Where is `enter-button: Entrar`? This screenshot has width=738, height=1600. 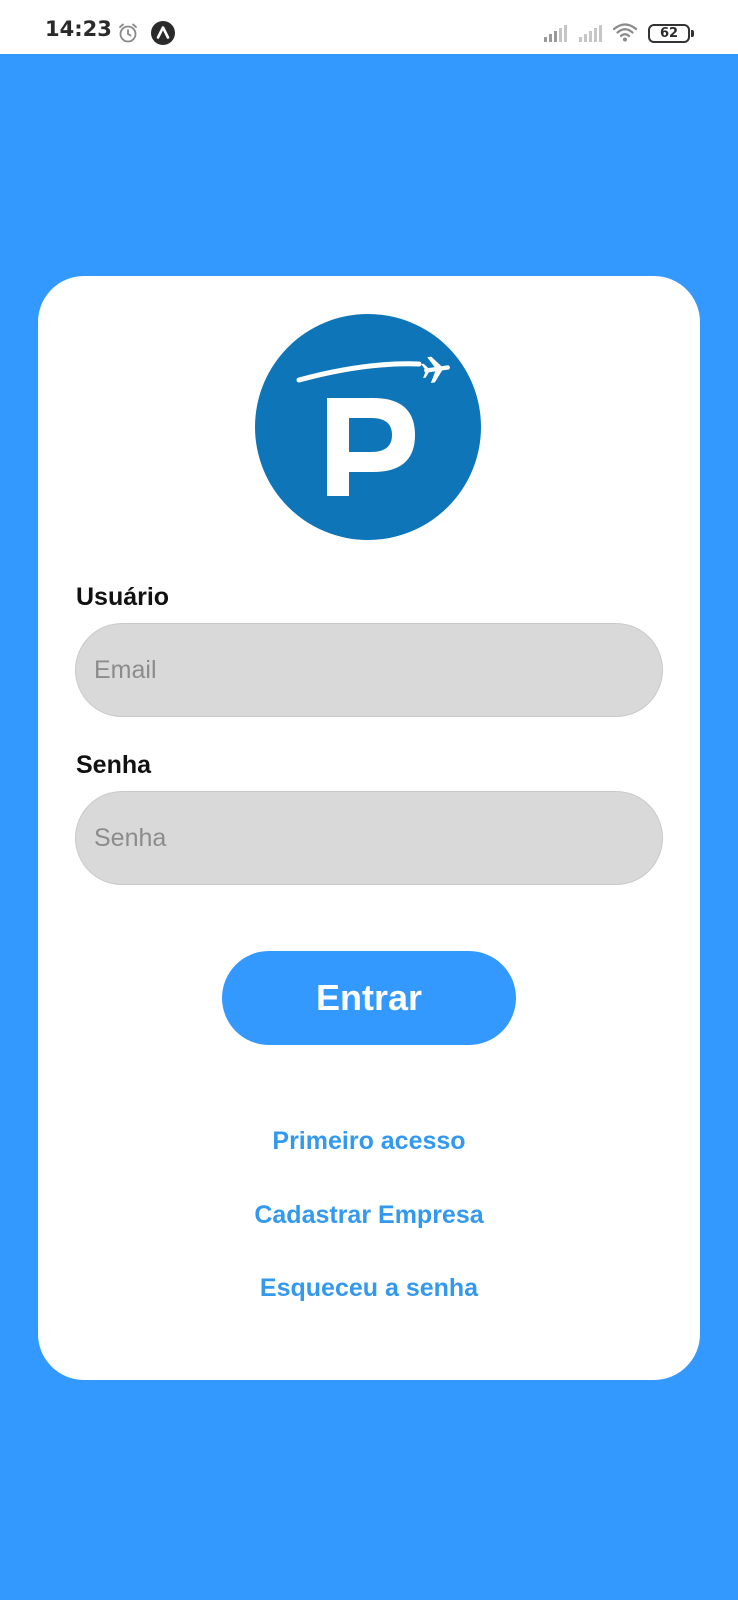 enter-button: Entrar is located at coordinates (369, 998).